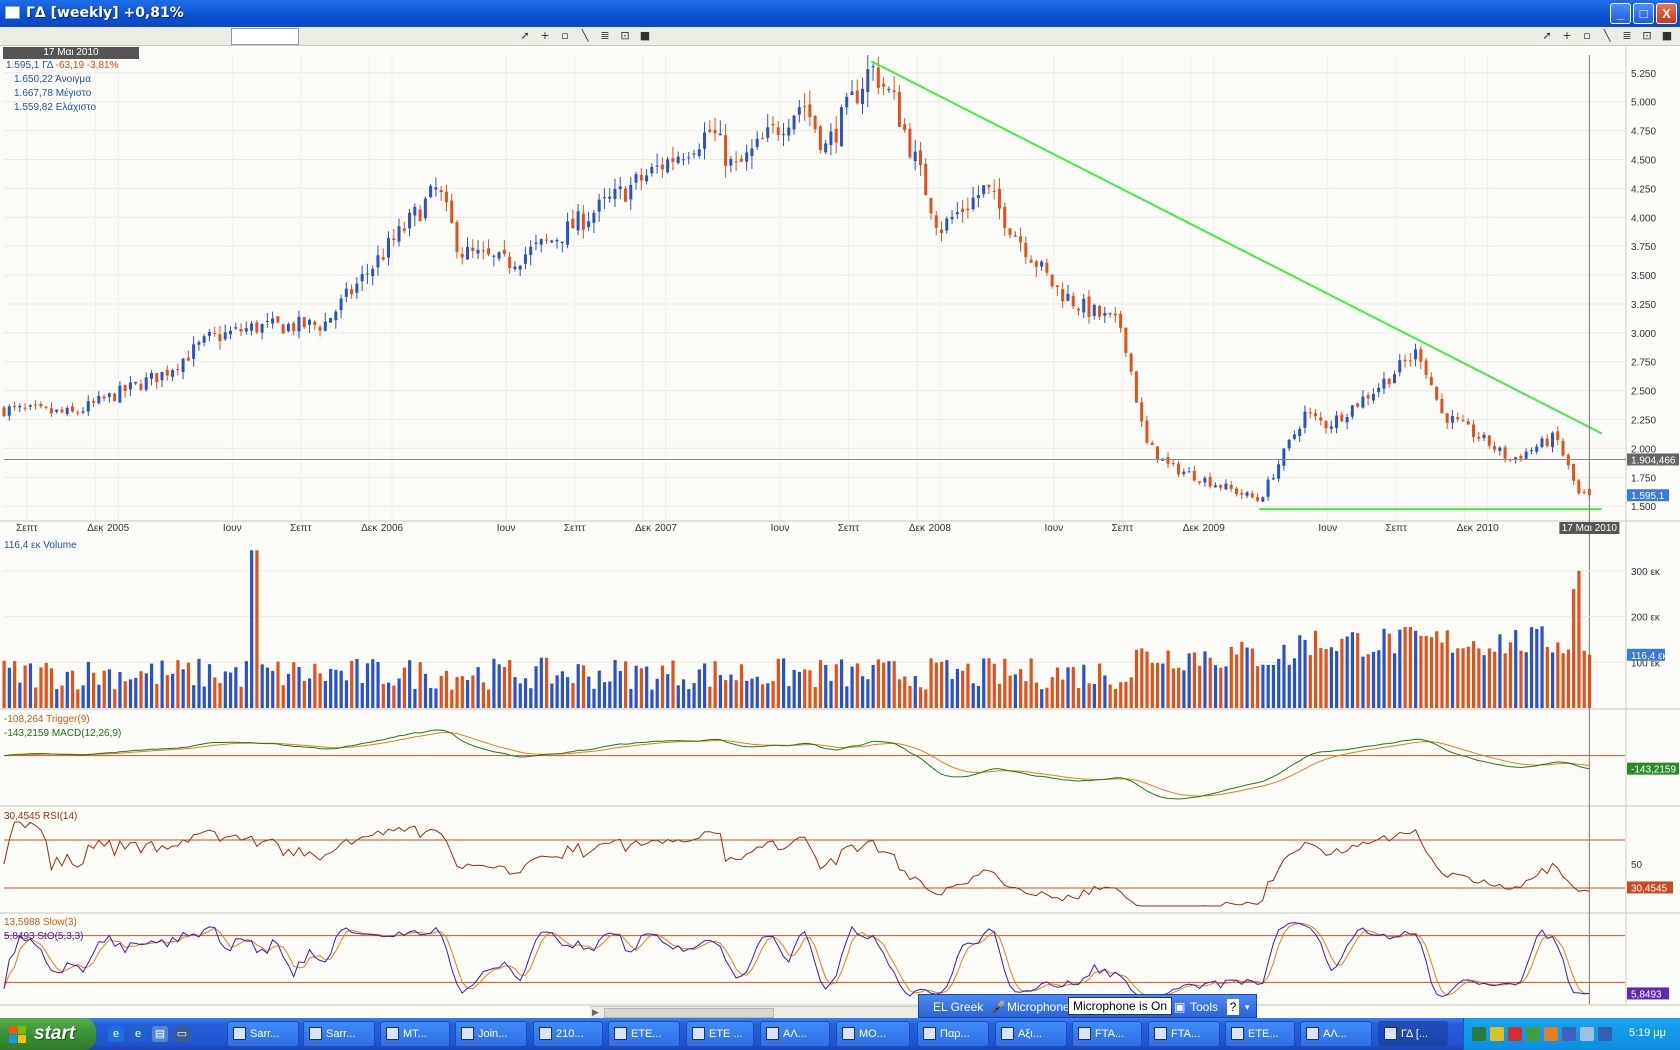 The width and height of the screenshot is (1680, 1050). What do you see at coordinates (1587, 1034) in the screenshot?
I see `display-icon` at bounding box center [1587, 1034].